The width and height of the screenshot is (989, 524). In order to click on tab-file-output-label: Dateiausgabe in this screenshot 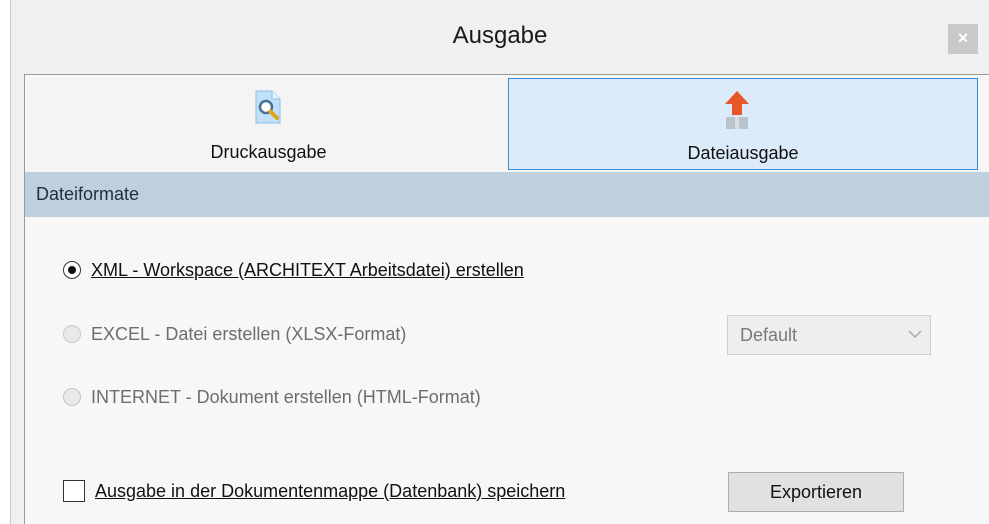, I will do `click(743, 153)`.